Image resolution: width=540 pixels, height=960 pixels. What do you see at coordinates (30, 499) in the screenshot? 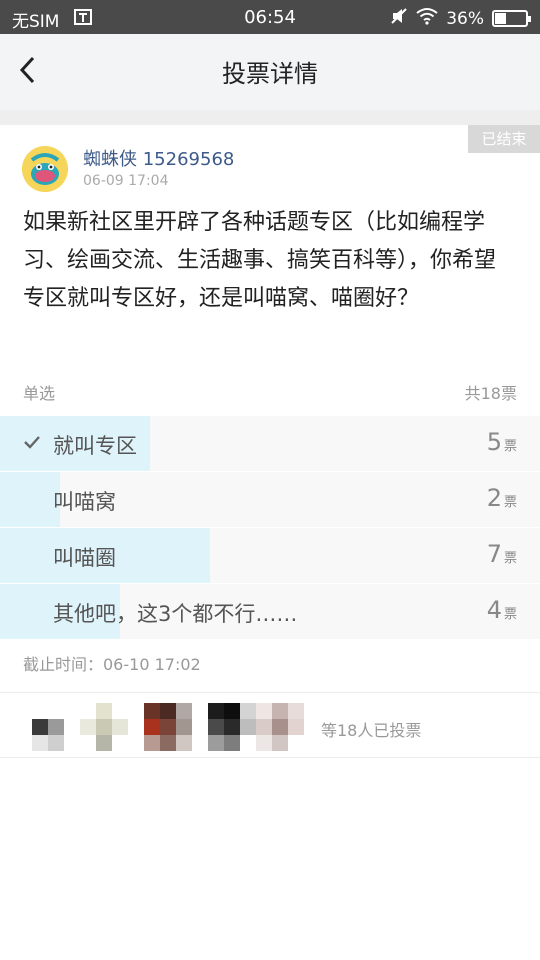
I see `vote-bar` at bounding box center [30, 499].